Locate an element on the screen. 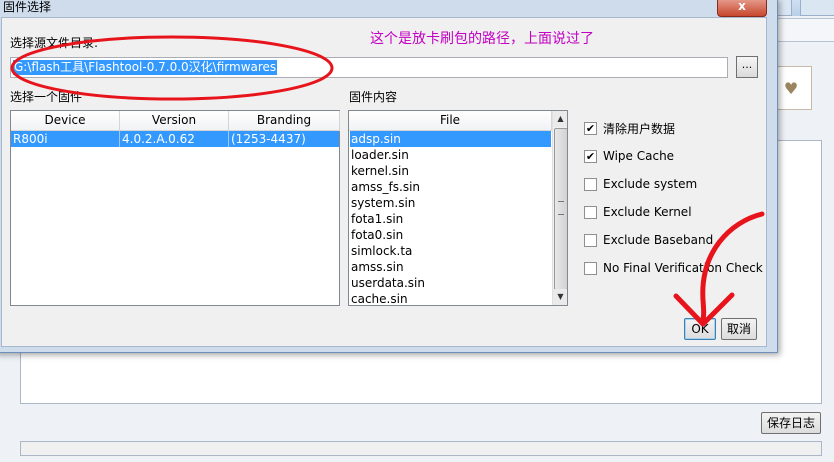 The image size is (834, 462). progress-bar is located at coordinates (421, 448).